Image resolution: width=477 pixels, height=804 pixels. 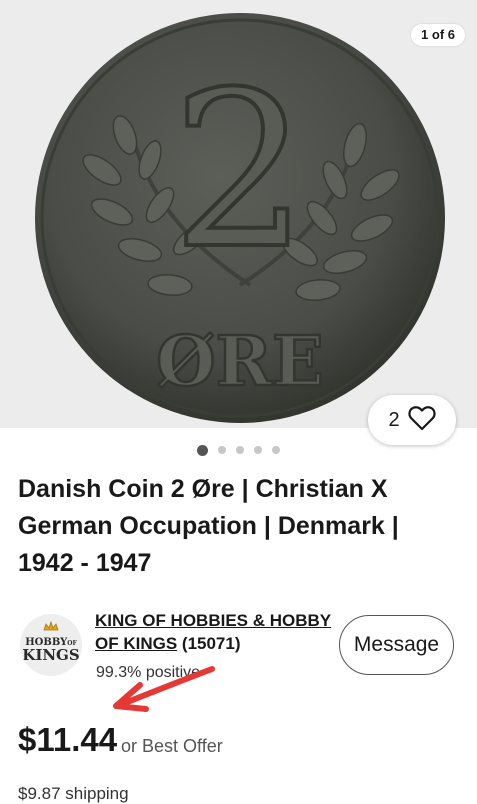 I want to click on feedback-count: (15071), so click(x=211, y=643).